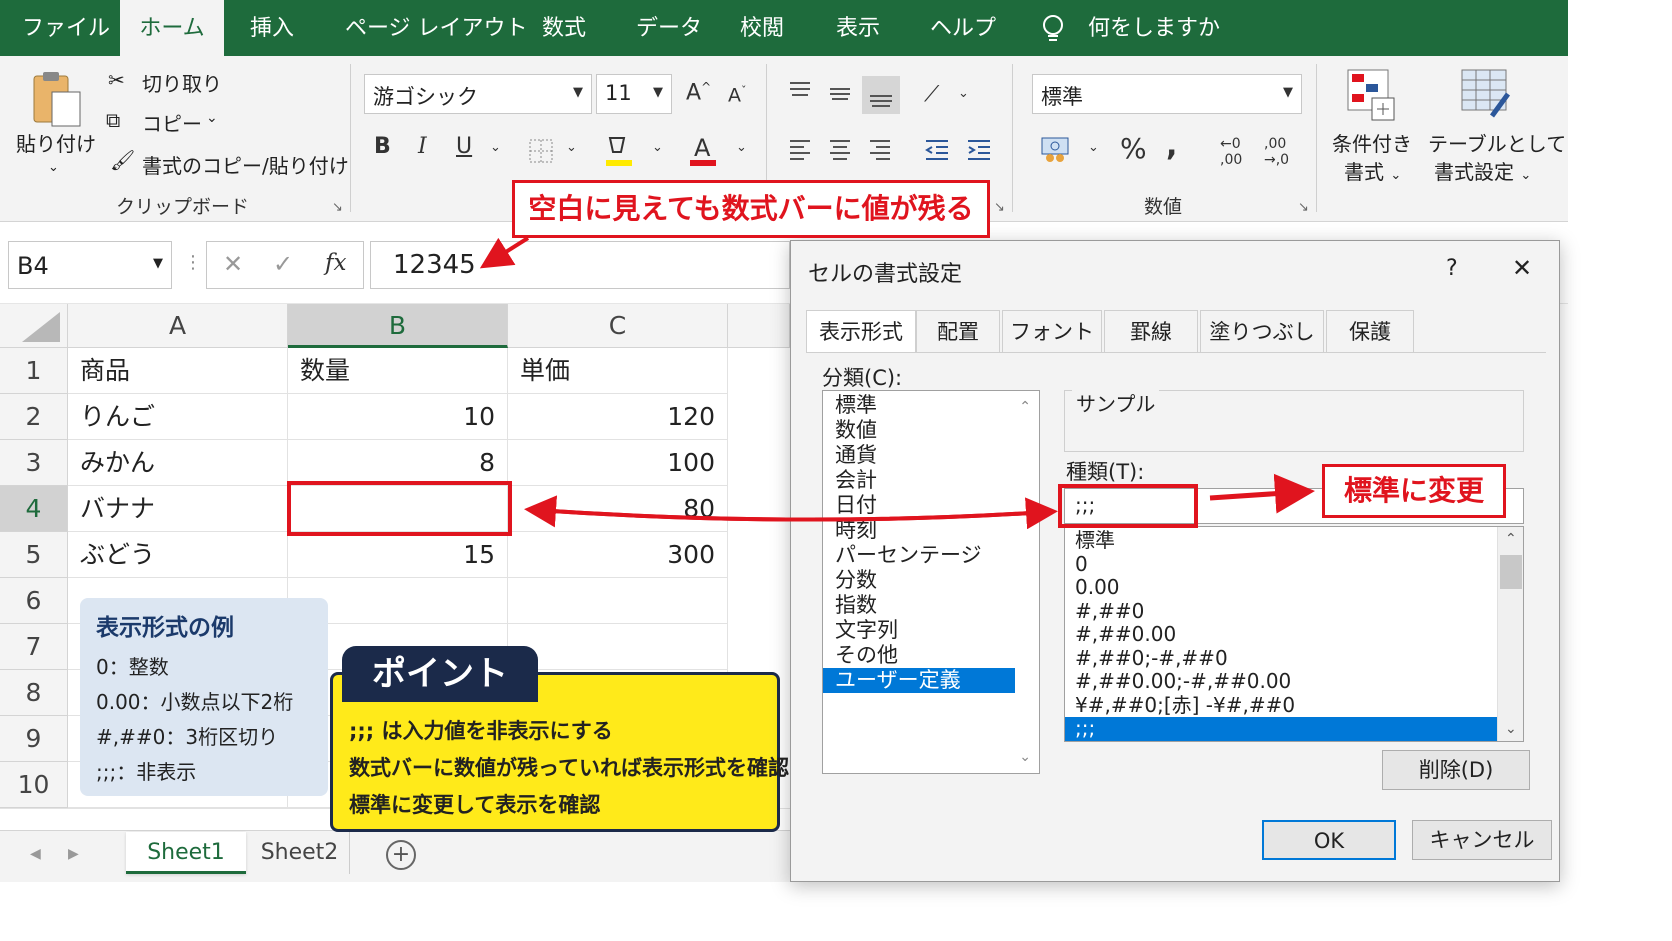 Image resolution: width=1672 pixels, height=941 pixels. Describe the element at coordinates (172, 122) in the screenshot. I see `copy-button: コピー` at that location.